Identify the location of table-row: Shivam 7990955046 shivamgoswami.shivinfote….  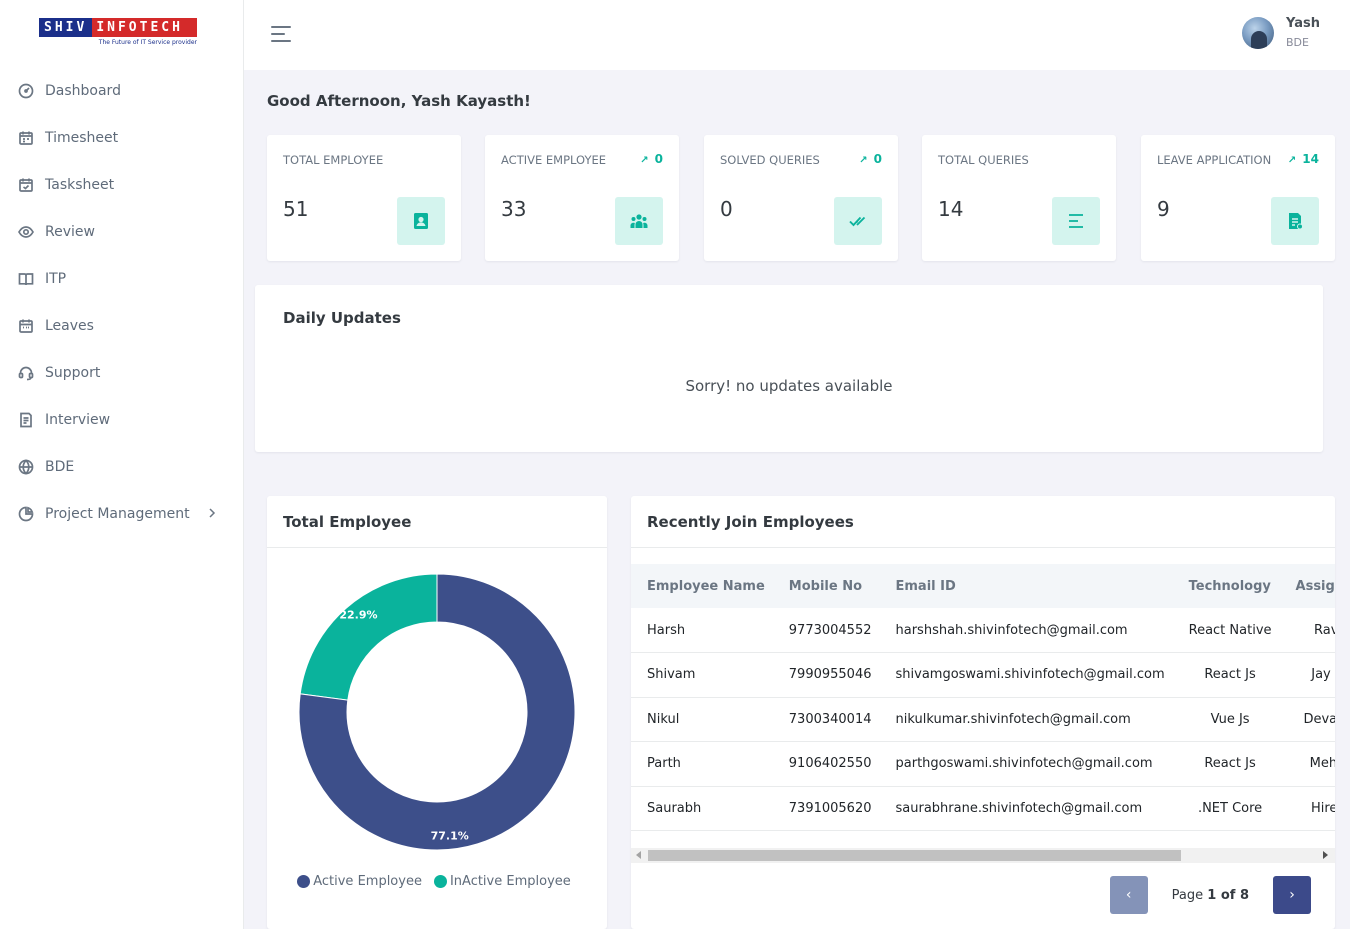
(983, 675).